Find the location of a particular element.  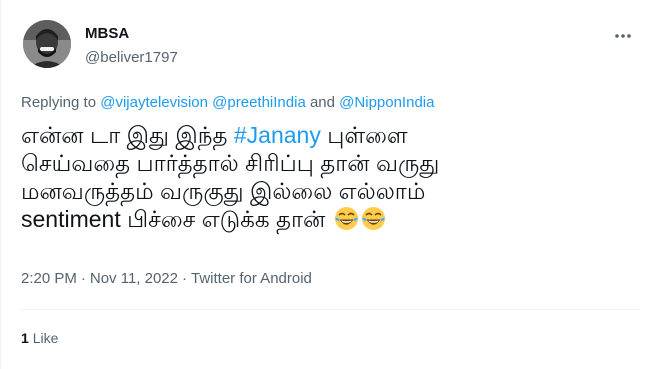

tweet-text-segment: புள்ளை is located at coordinates (364, 135).